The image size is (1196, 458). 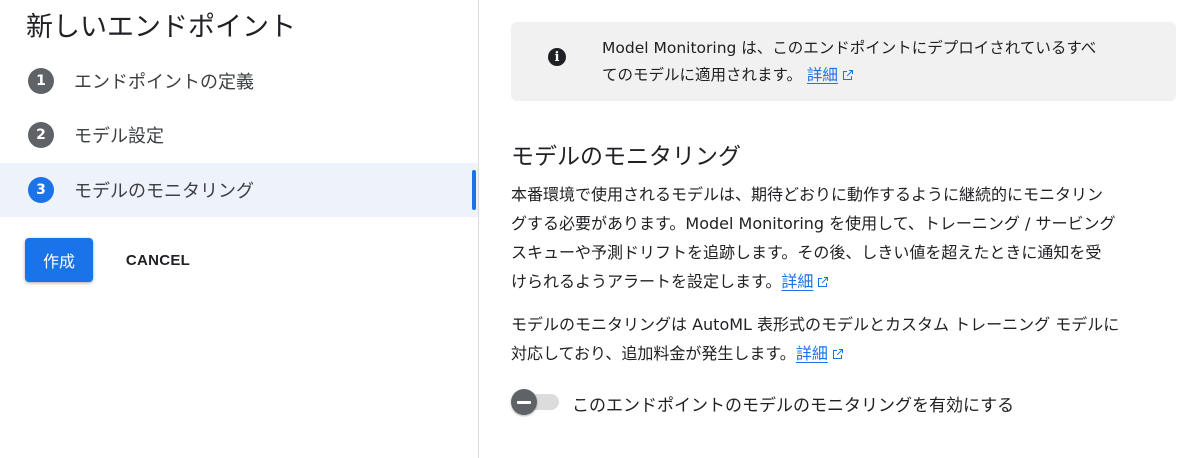 I want to click on monitoring-toggle-label: このエンドポイントのモデルのモニタリングを有効にする, so click(x=793, y=403).